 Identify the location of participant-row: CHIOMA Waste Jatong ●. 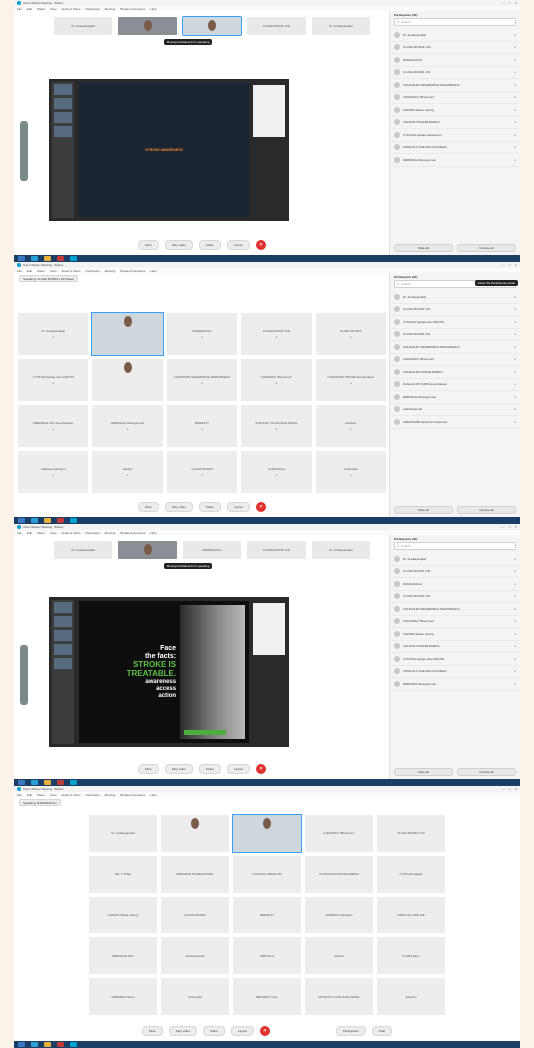
(455, 110).